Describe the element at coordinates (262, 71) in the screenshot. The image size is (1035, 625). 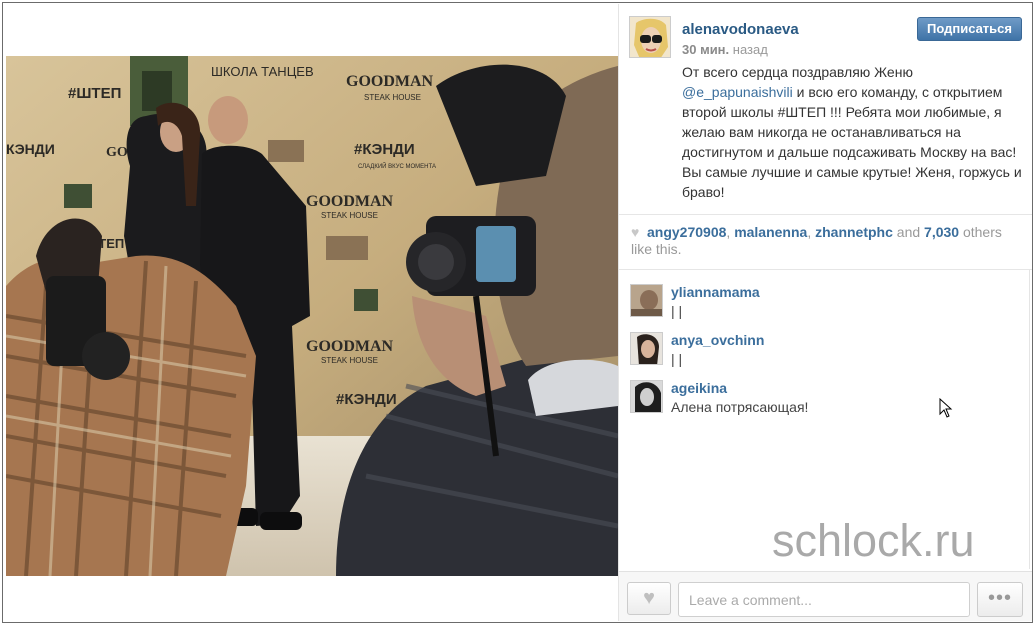
I see `backdrop-text-school: ШКОЛА ТАНЦЕВ` at that location.